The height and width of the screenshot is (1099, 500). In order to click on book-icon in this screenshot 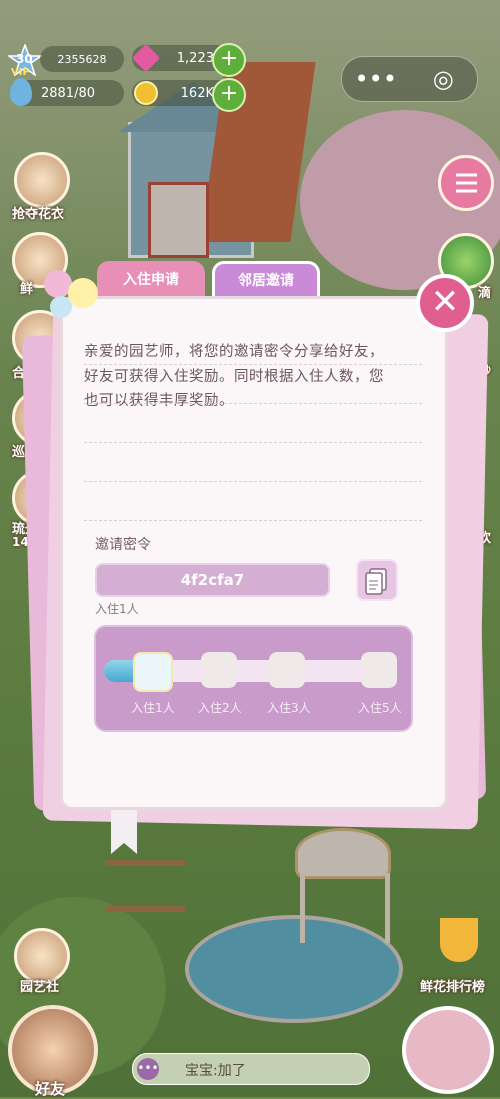, I will do `click(448, 1050)`.